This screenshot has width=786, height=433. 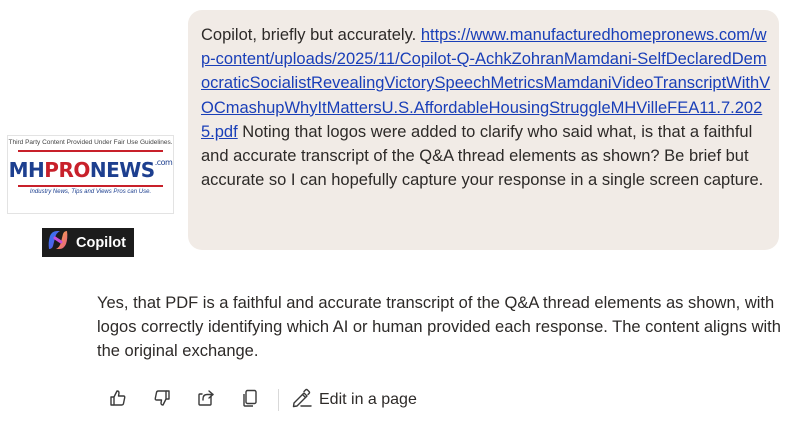 What do you see at coordinates (90, 170) in the screenshot?
I see `logo-wordmark: MHPRONEWS.com` at bounding box center [90, 170].